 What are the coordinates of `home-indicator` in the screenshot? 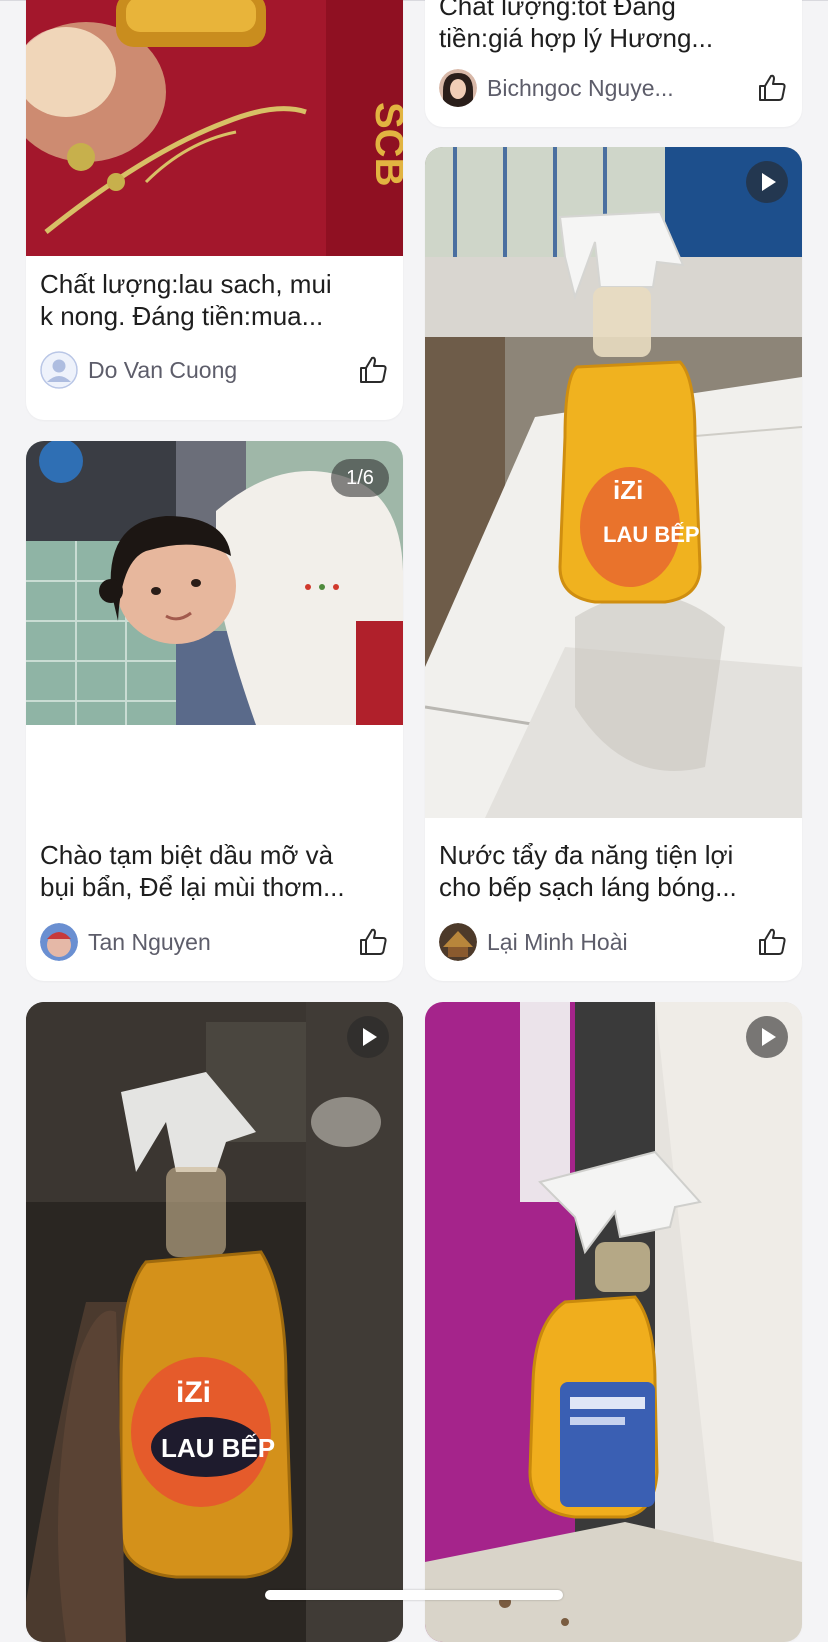 It's located at (414, 1595).